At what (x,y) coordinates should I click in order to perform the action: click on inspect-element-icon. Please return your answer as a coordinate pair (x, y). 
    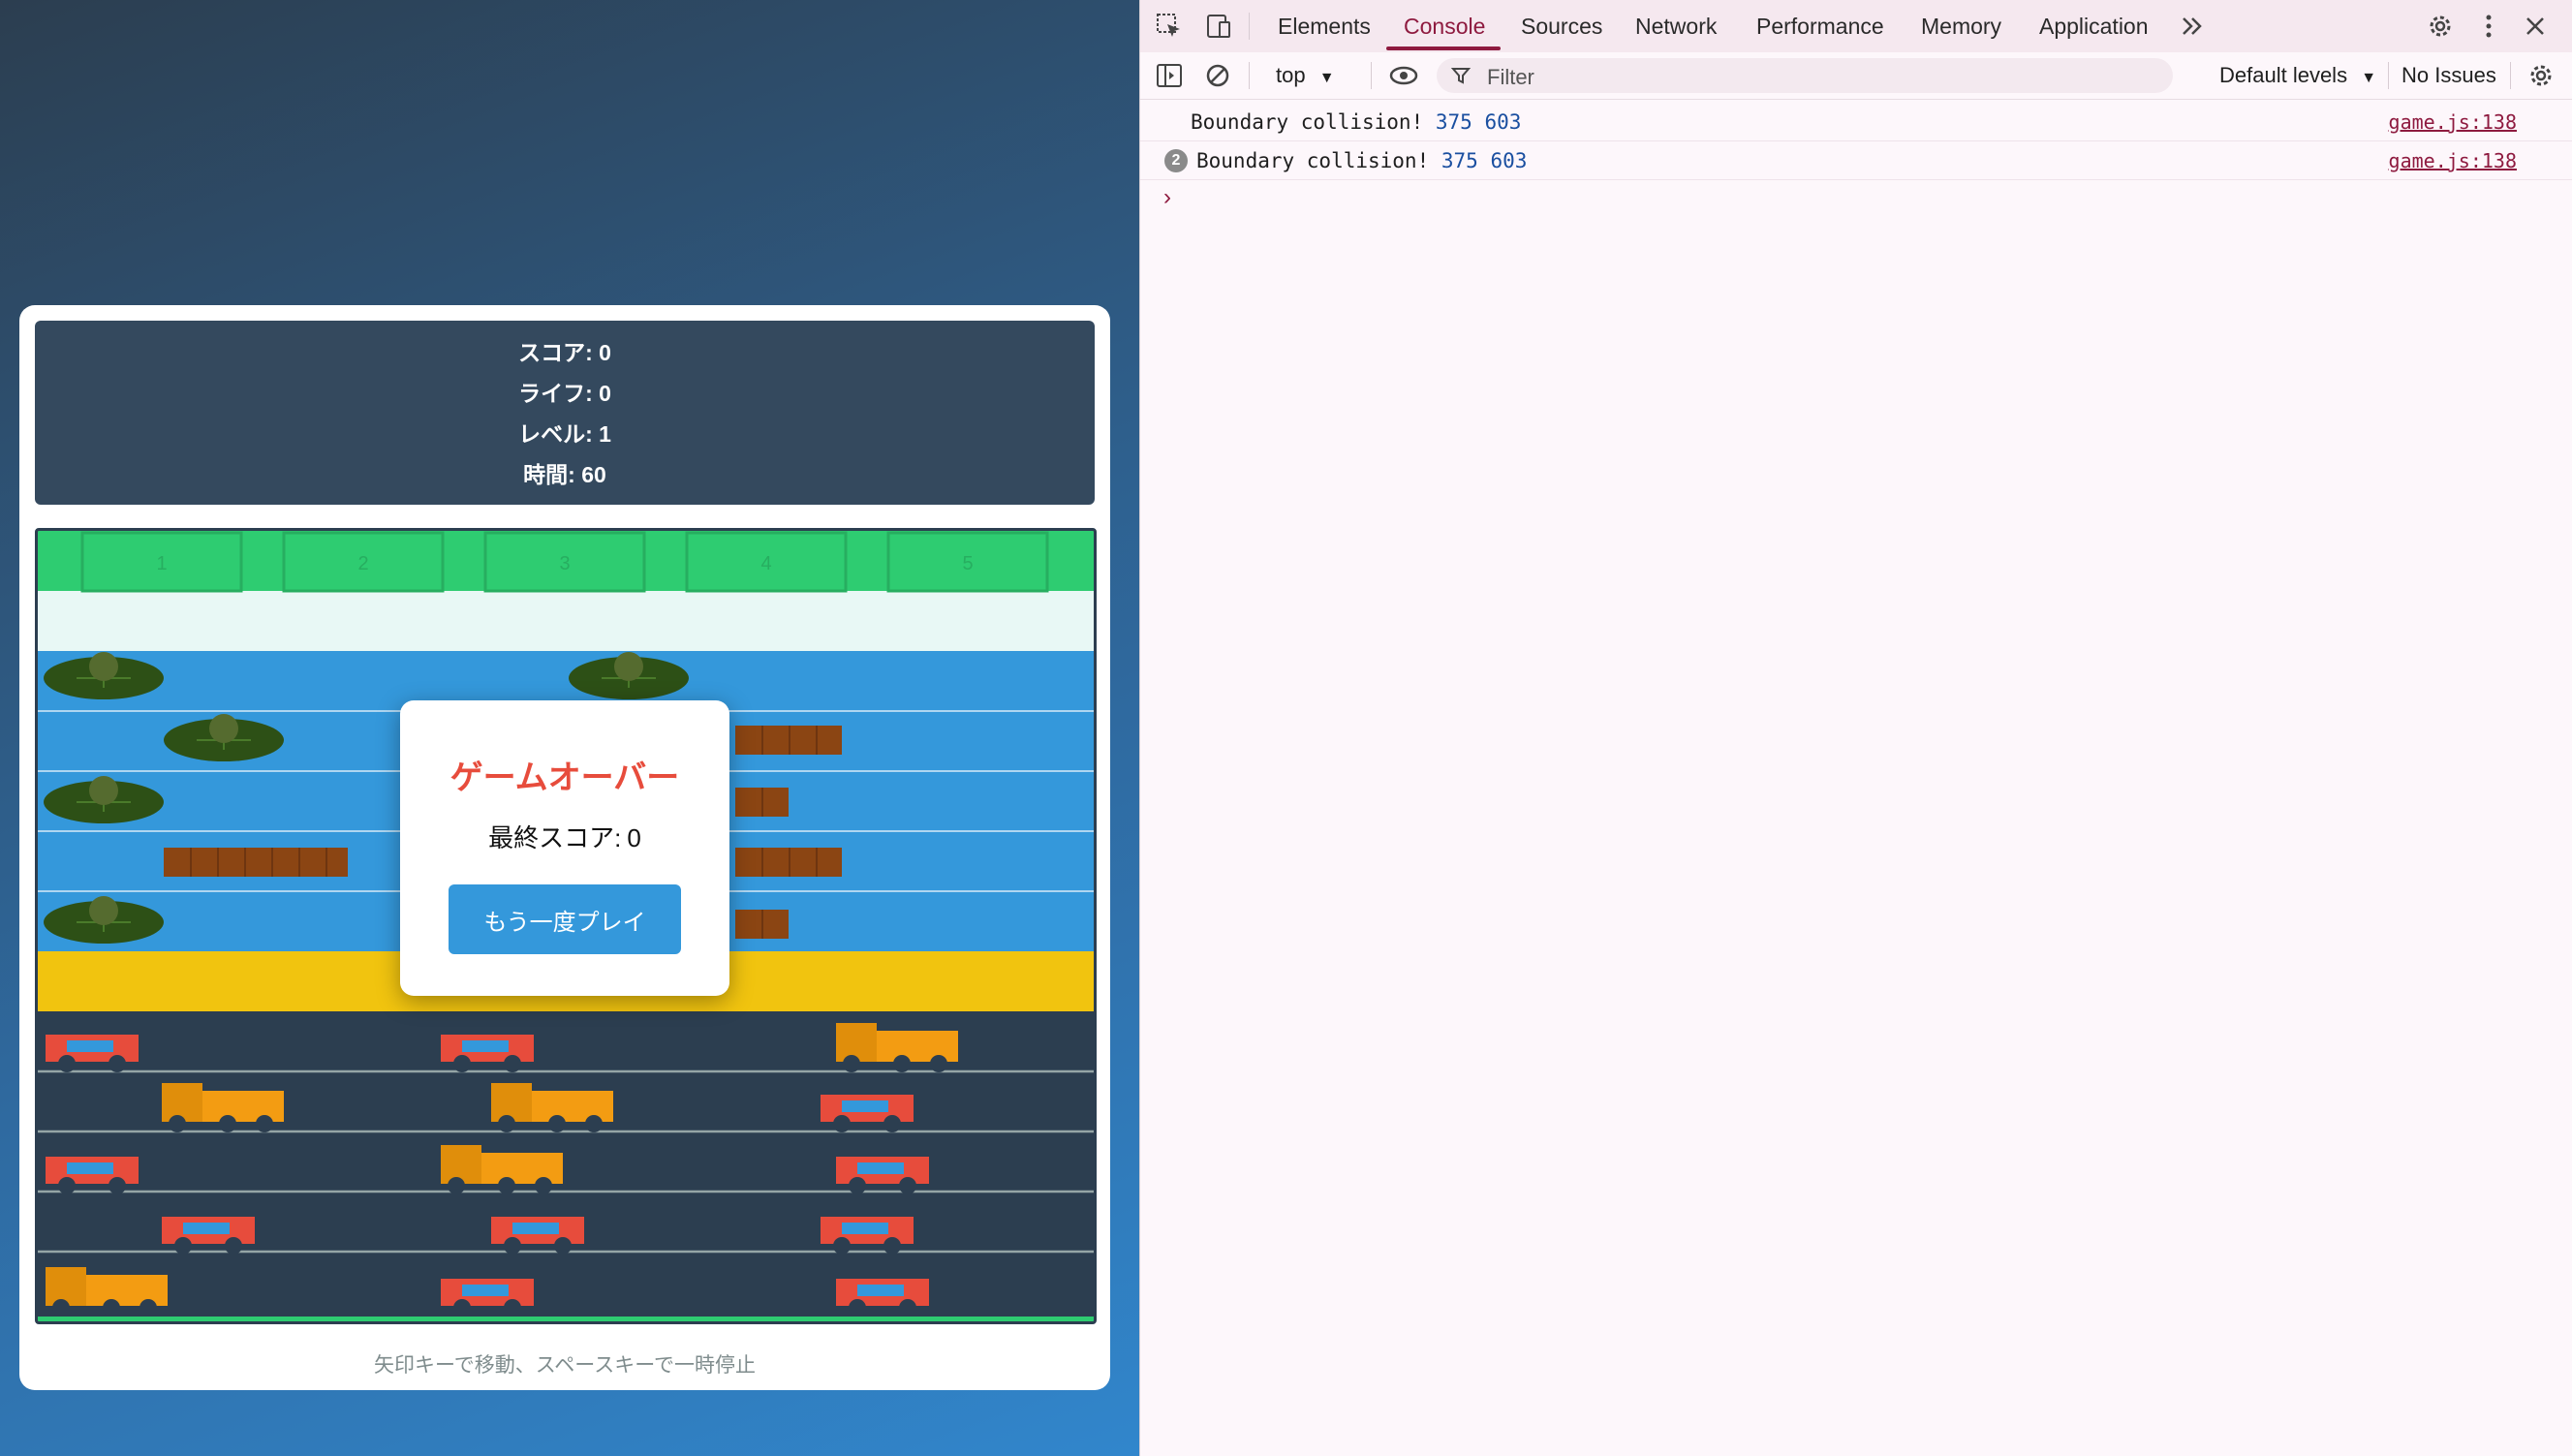
    Looking at the image, I should click on (1169, 27).